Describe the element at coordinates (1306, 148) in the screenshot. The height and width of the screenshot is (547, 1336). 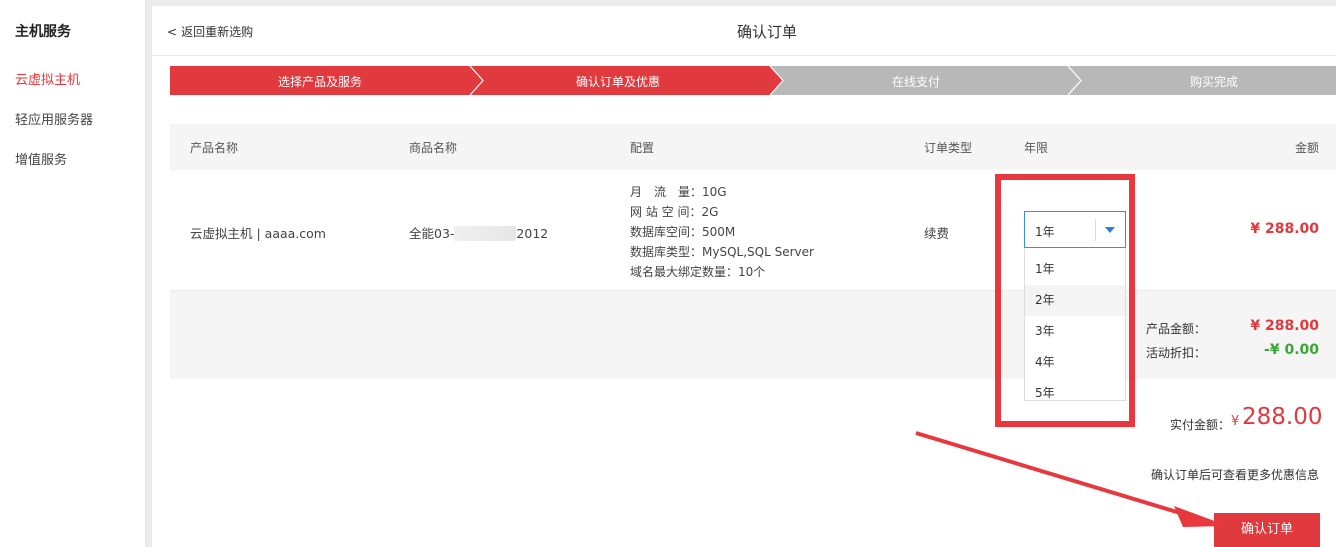
I see `header-amount: 金额` at that location.